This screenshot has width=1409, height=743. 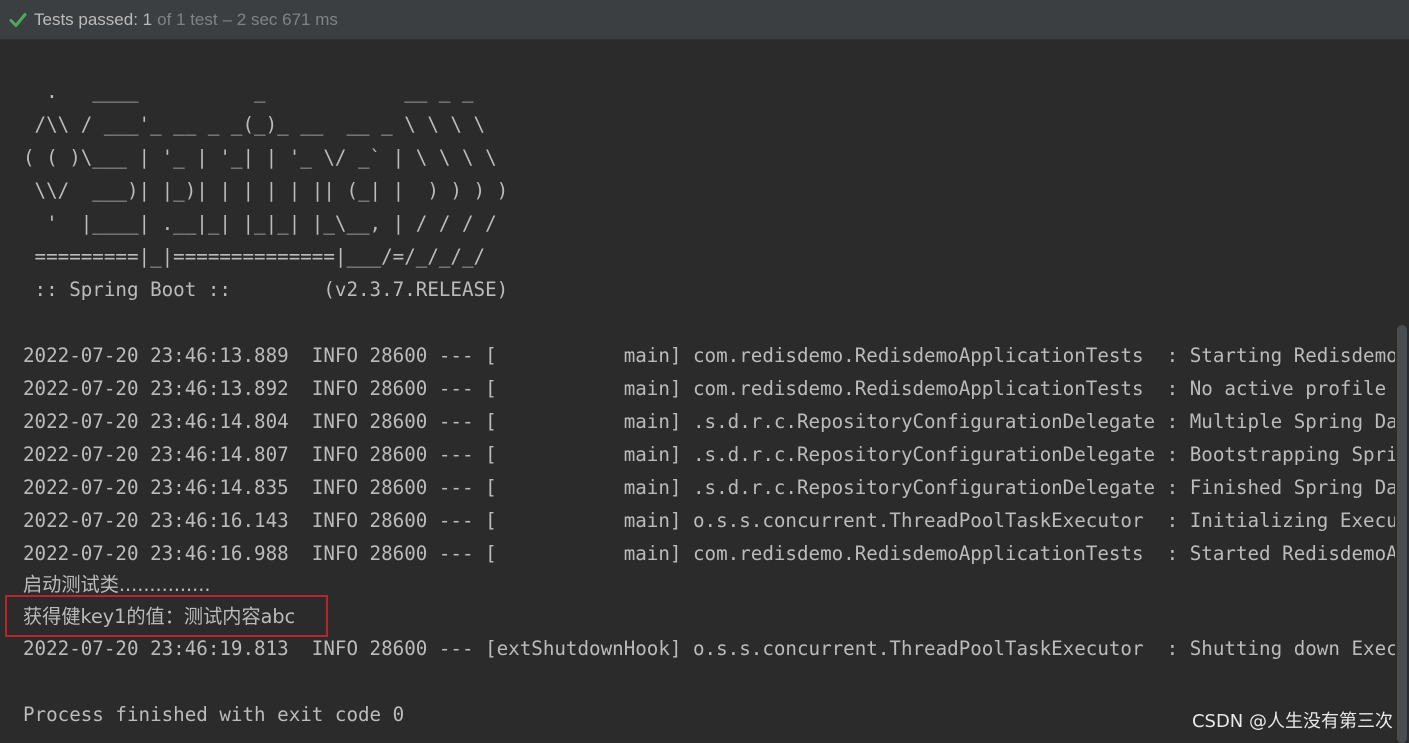 I want to click on banner-line: ' |____| .__|_| |_|_| |_\__, | / / / /, so click(x=260, y=223).